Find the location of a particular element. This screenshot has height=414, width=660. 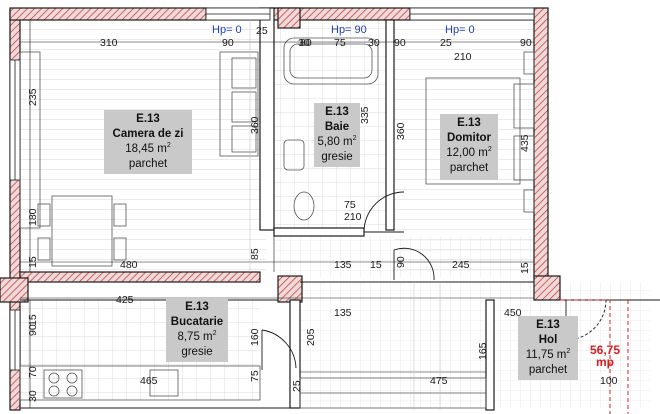

room-label-bath: E.13 Baie 5,80 m2 gresie is located at coordinates (337, 135).